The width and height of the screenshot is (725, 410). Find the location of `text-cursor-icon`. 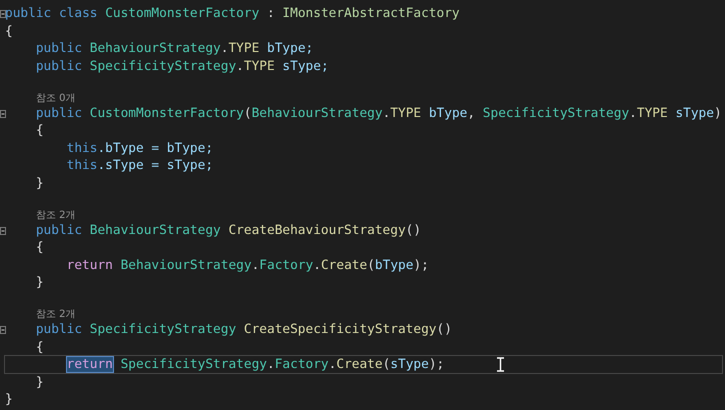

text-cursor-icon is located at coordinates (500, 364).